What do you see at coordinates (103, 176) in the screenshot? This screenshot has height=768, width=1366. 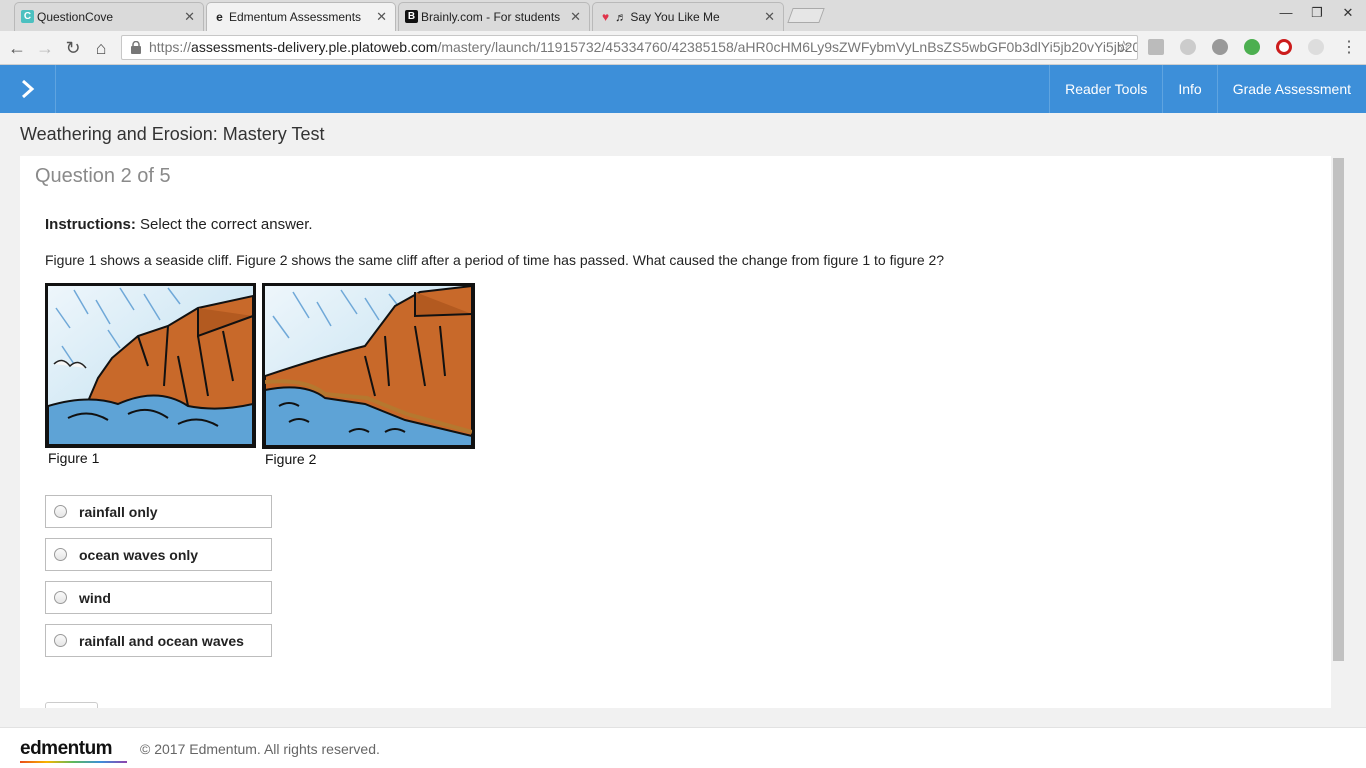 I see `question-number: Question 2 of 5` at bounding box center [103, 176].